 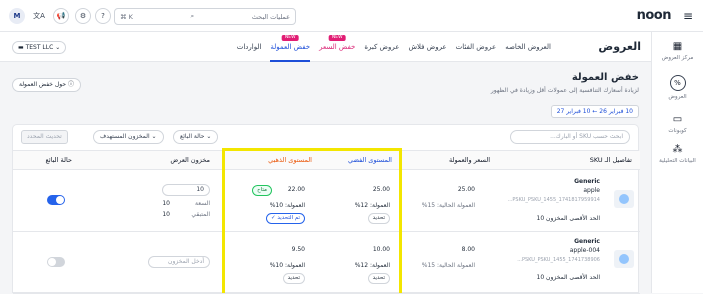 I want to click on current-commission: العمولة الحالية: 15%, so click(x=448, y=265).